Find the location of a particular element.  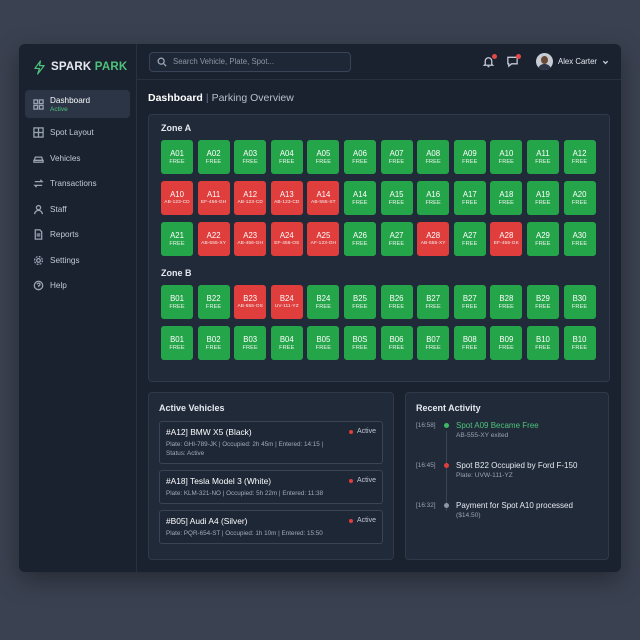

parking-spot-free: B24 FREE is located at coordinates (323, 302).